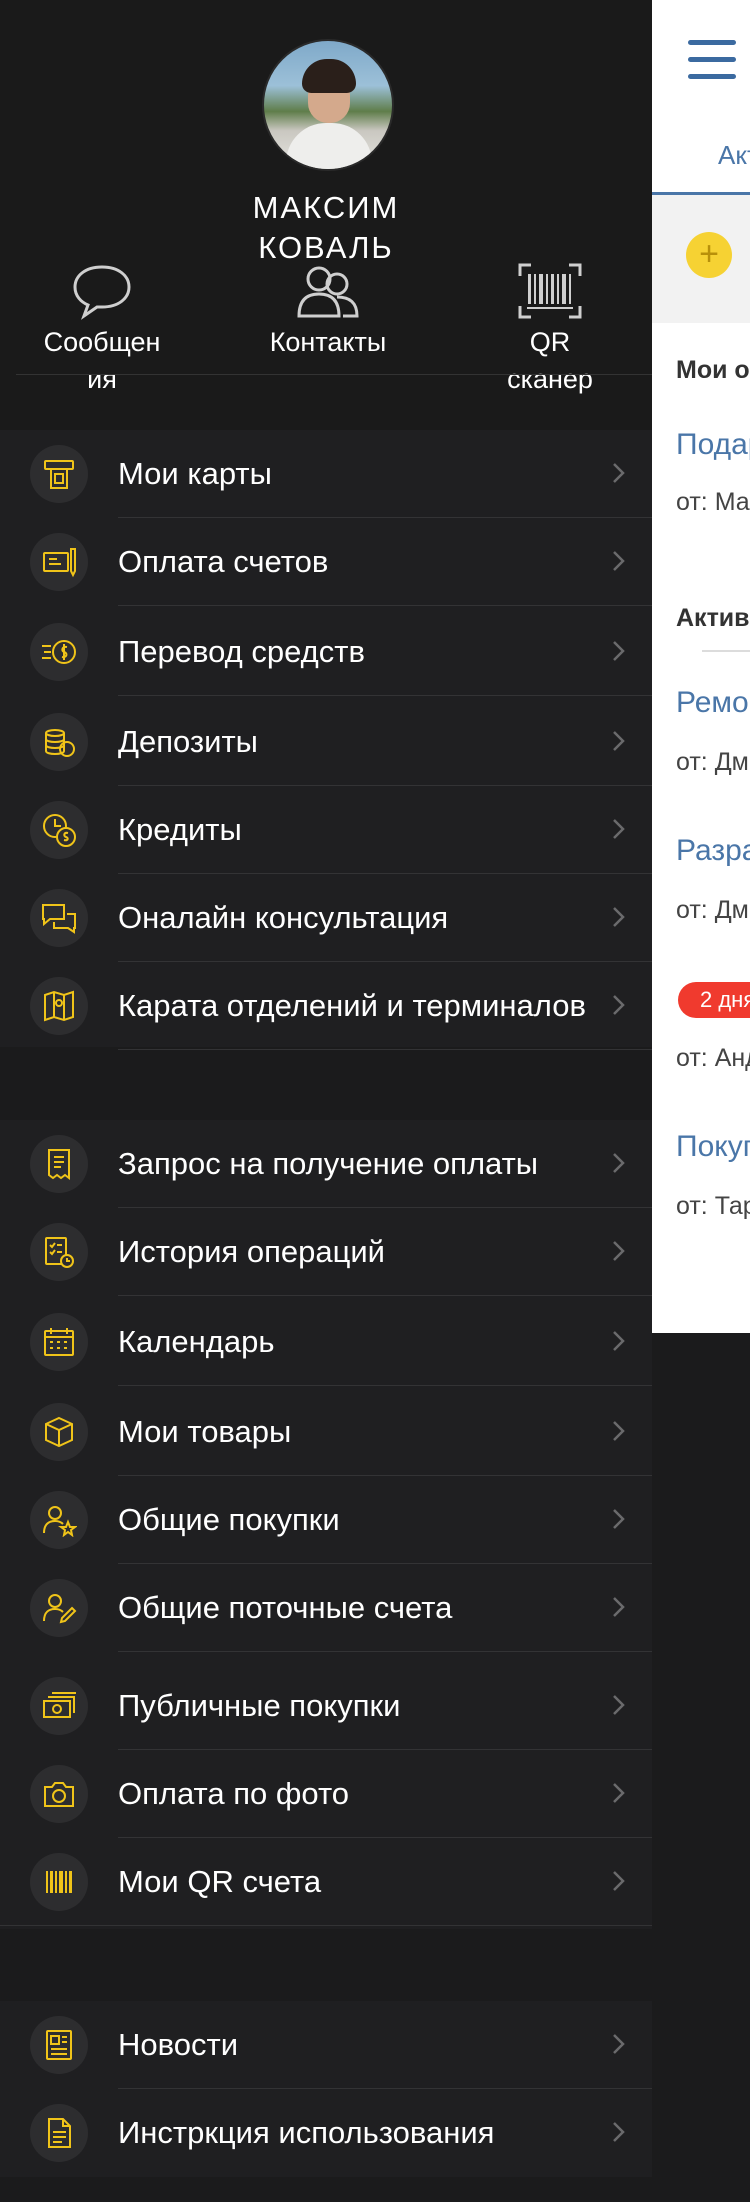 This screenshot has height=2202, width=750. What do you see at coordinates (220, 1881) in the screenshot?
I see `menu-label: Мои QR счета` at bounding box center [220, 1881].